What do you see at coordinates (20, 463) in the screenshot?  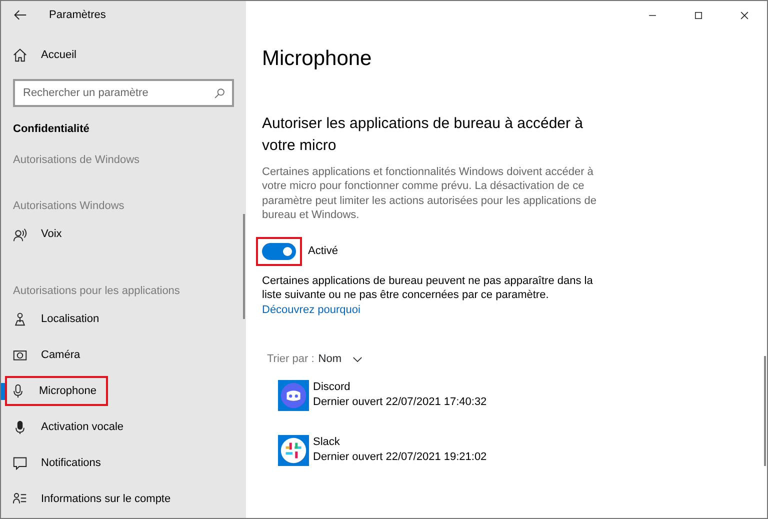 I see `notification-icon` at bounding box center [20, 463].